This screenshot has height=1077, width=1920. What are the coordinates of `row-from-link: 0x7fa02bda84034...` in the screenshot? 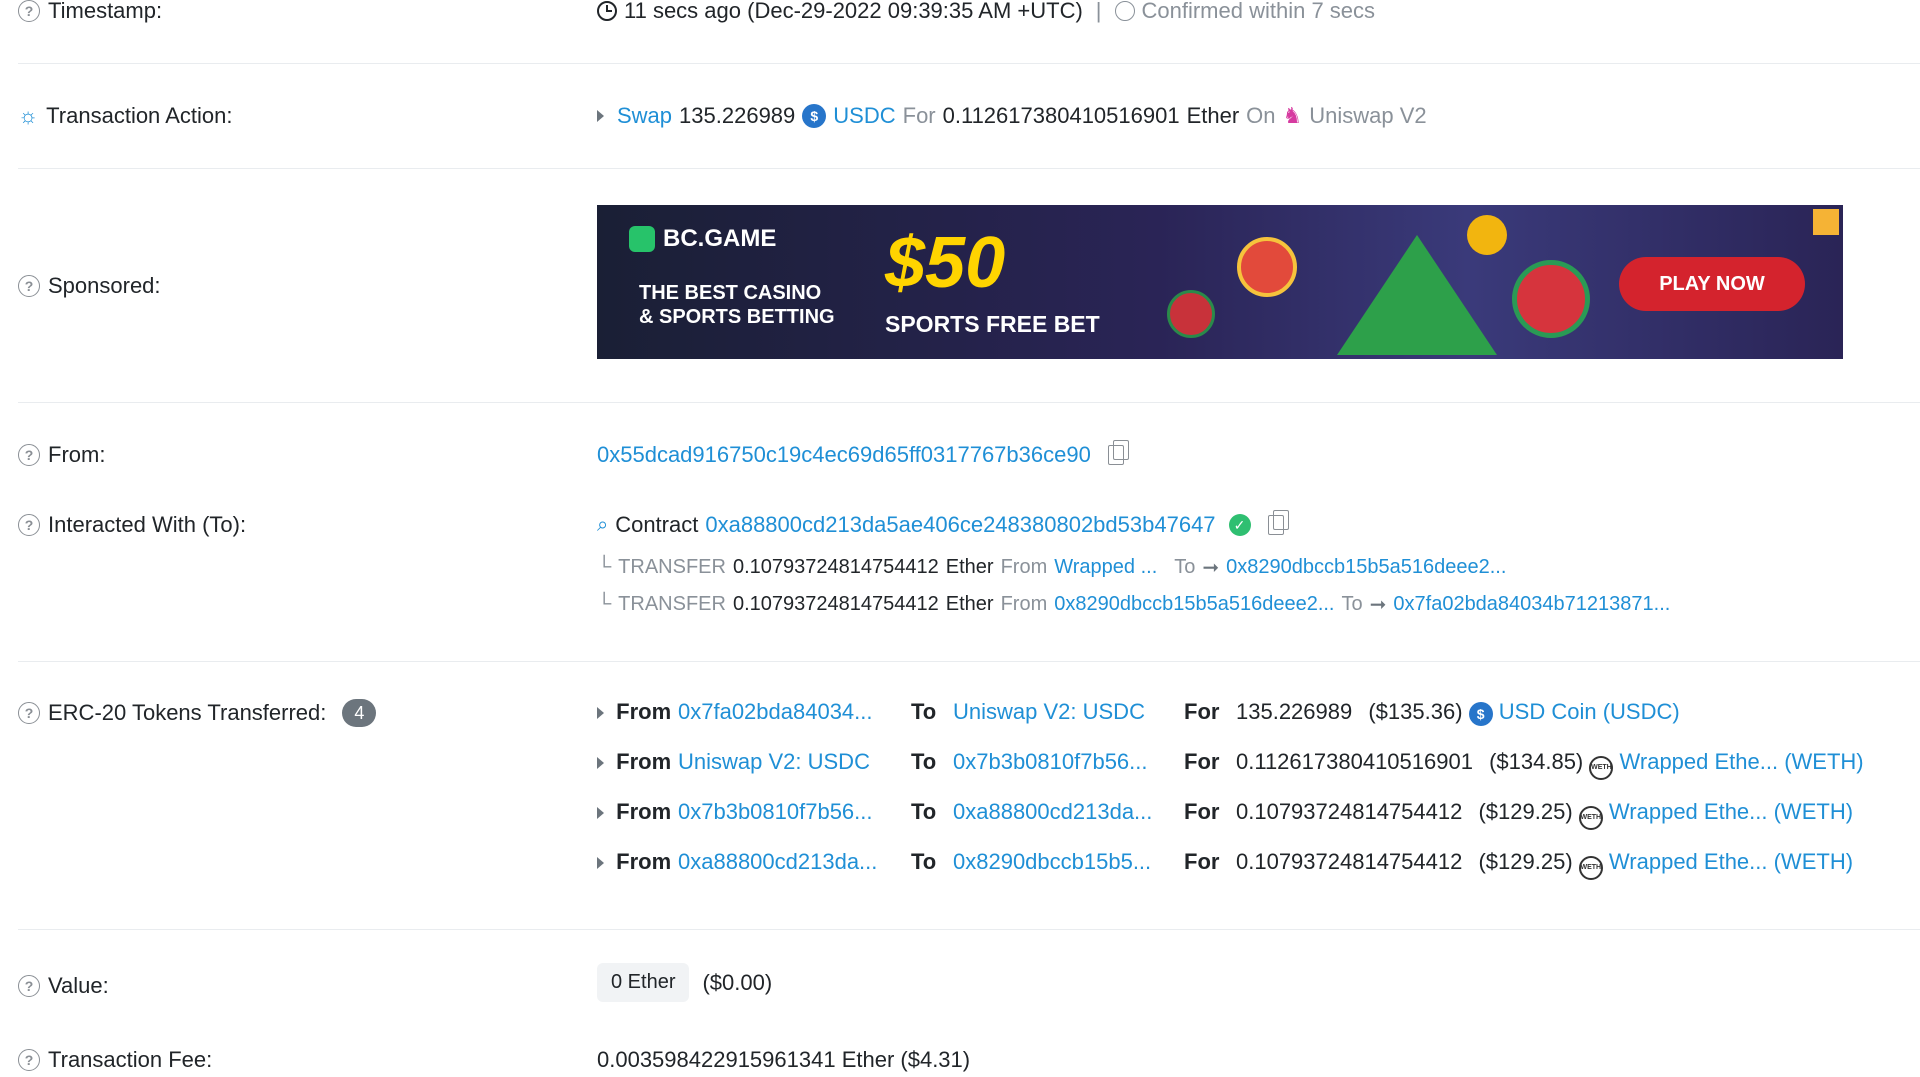 It's located at (775, 712).